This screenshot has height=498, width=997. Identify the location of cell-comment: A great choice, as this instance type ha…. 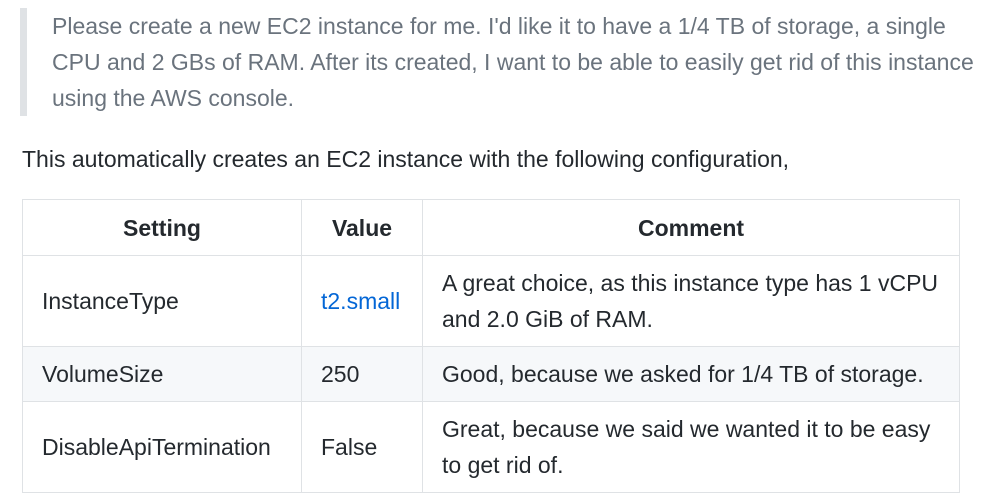
(691, 301).